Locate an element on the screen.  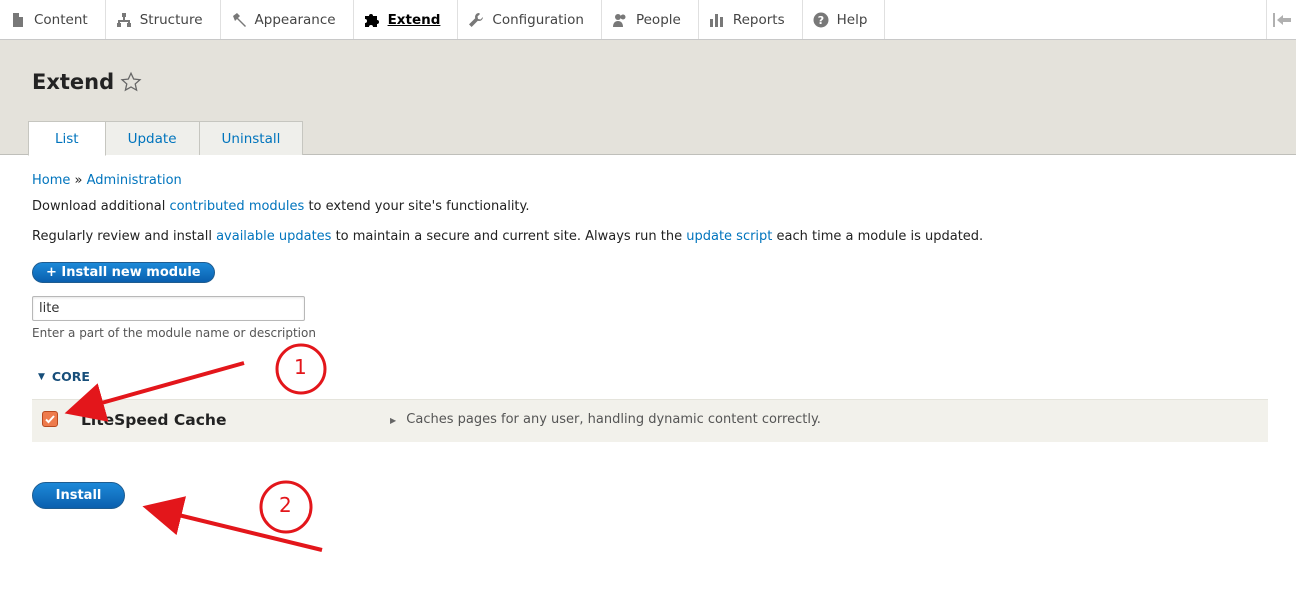
sitemap-icon is located at coordinates (123, 19).